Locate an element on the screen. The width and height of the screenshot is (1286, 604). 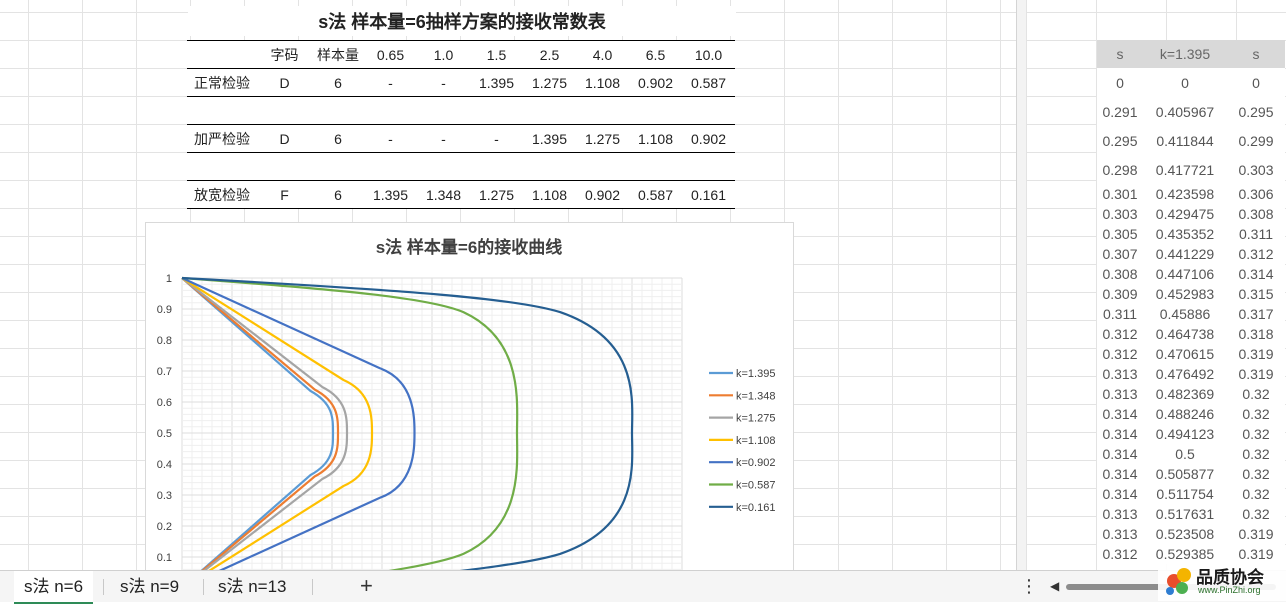
table-cell: 1.348 is located at coordinates (443, 194).